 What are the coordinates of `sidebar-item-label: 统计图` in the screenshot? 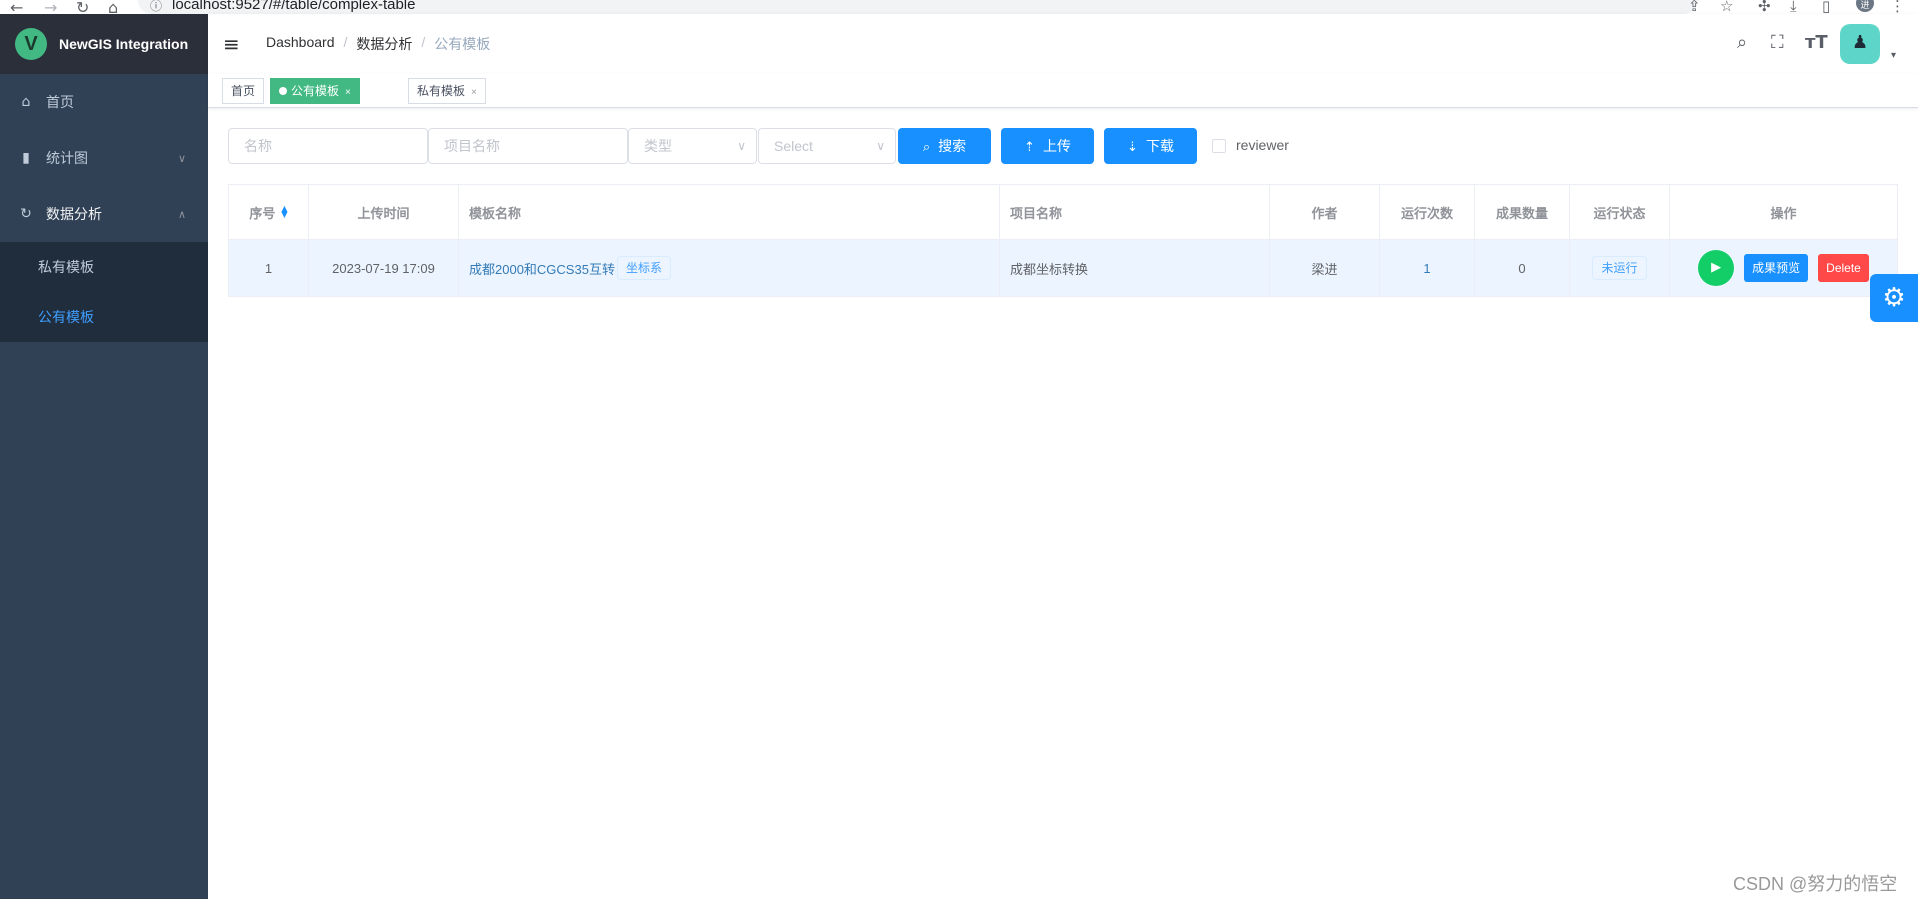 It's located at (67, 158).